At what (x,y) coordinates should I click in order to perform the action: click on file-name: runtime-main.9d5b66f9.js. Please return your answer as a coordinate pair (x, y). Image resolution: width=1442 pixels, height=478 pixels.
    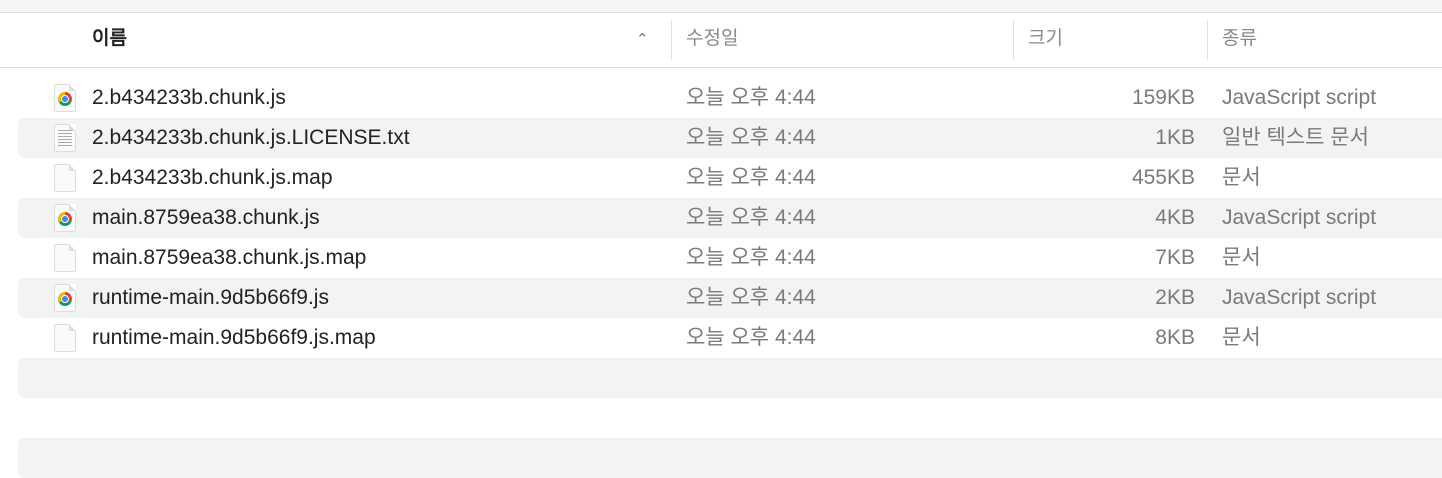
    Looking at the image, I should click on (210, 297).